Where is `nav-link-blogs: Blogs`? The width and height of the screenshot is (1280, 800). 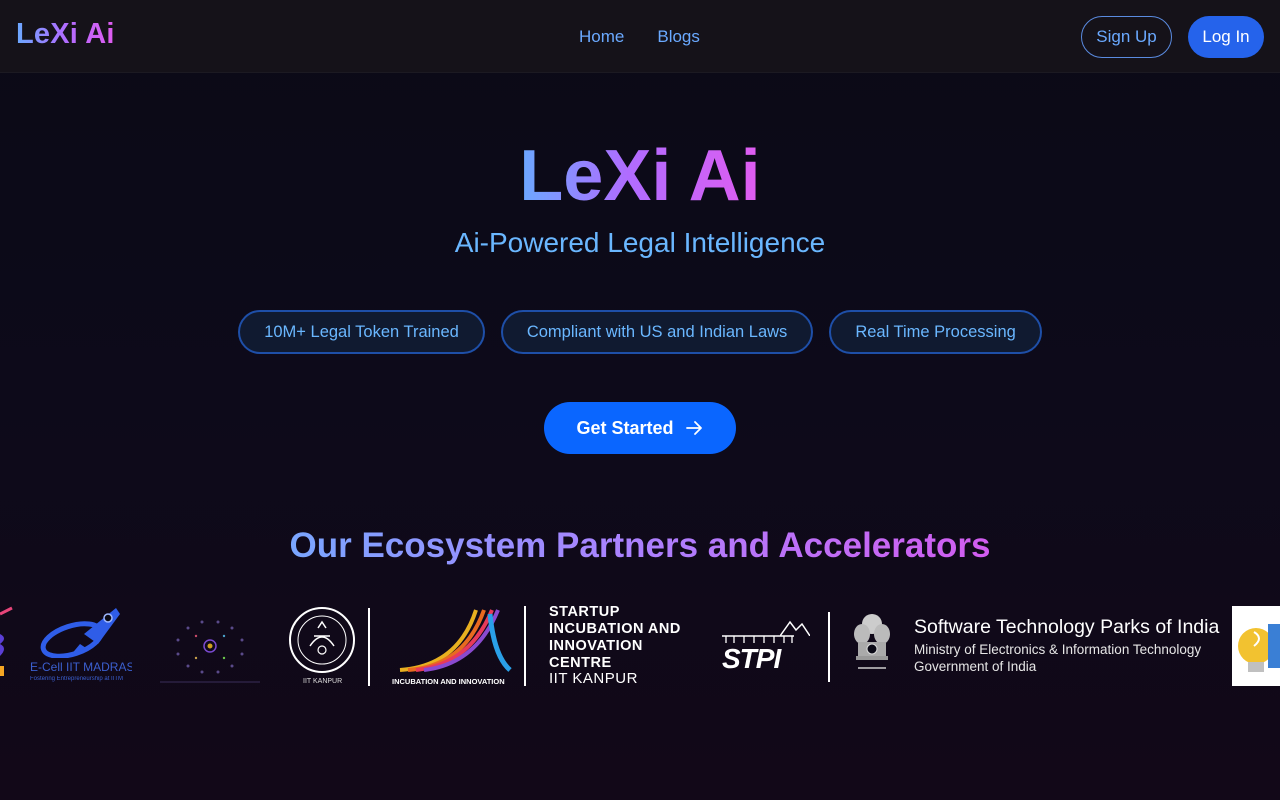
nav-link-blogs: Blogs is located at coordinates (678, 37).